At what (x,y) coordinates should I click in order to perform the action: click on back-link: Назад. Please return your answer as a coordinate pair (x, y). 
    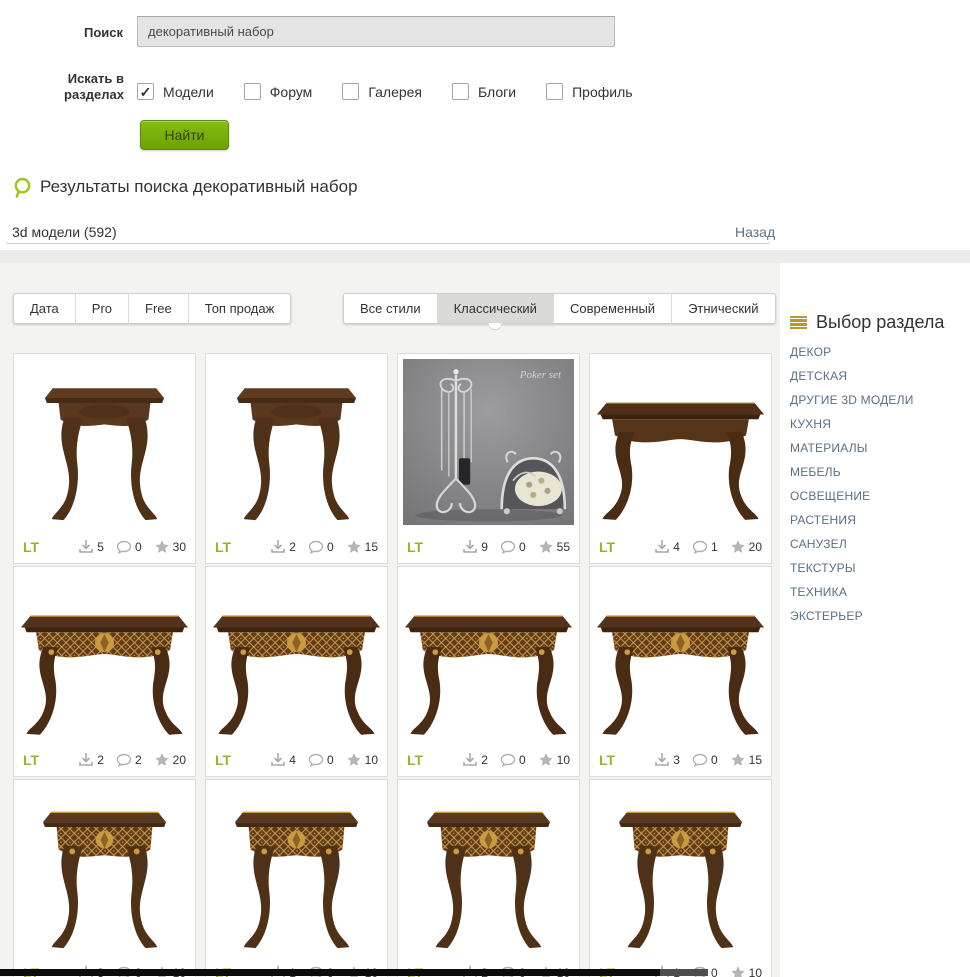
    Looking at the image, I should click on (755, 232).